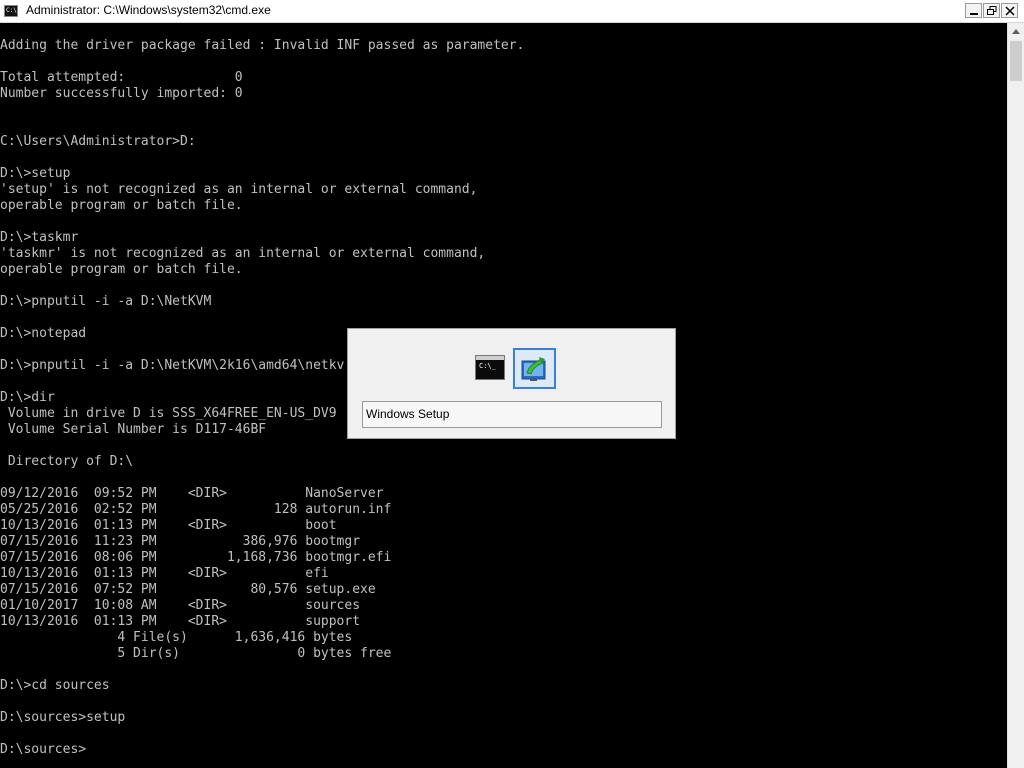 This screenshot has height=768, width=1024. I want to click on thumbnail-titlebar, so click(490, 358).